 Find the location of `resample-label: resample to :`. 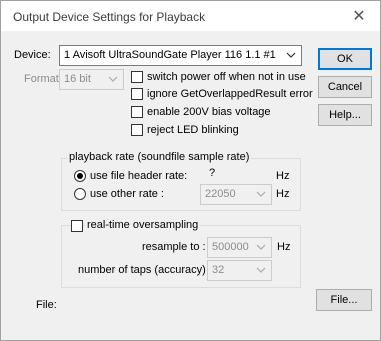

resample-label: resample to : is located at coordinates (174, 247).